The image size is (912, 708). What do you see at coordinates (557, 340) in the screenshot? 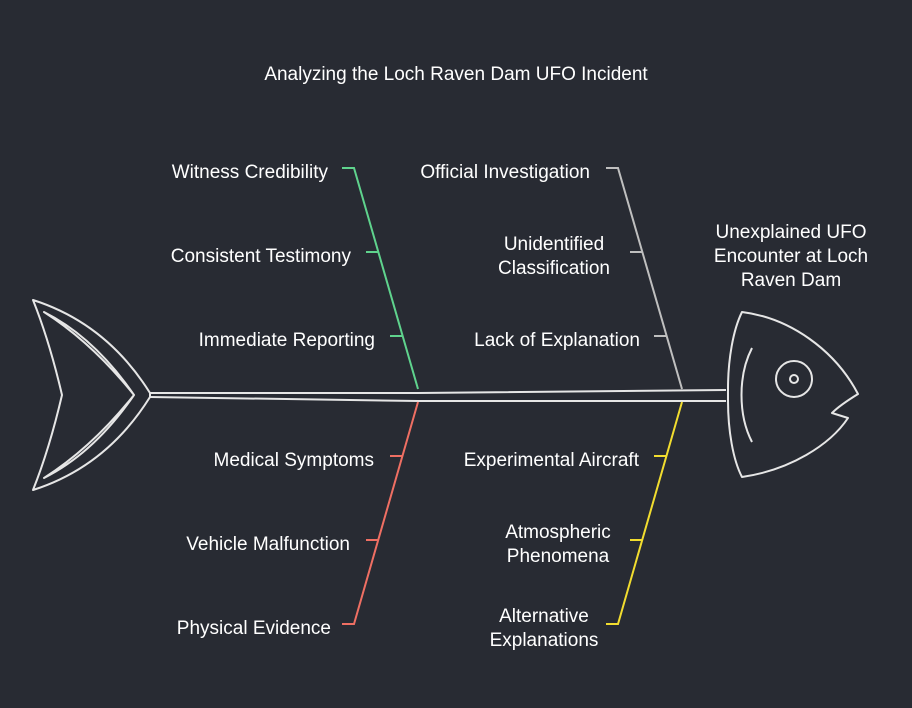
I see `cause-label: Lack of Explanation` at bounding box center [557, 340].